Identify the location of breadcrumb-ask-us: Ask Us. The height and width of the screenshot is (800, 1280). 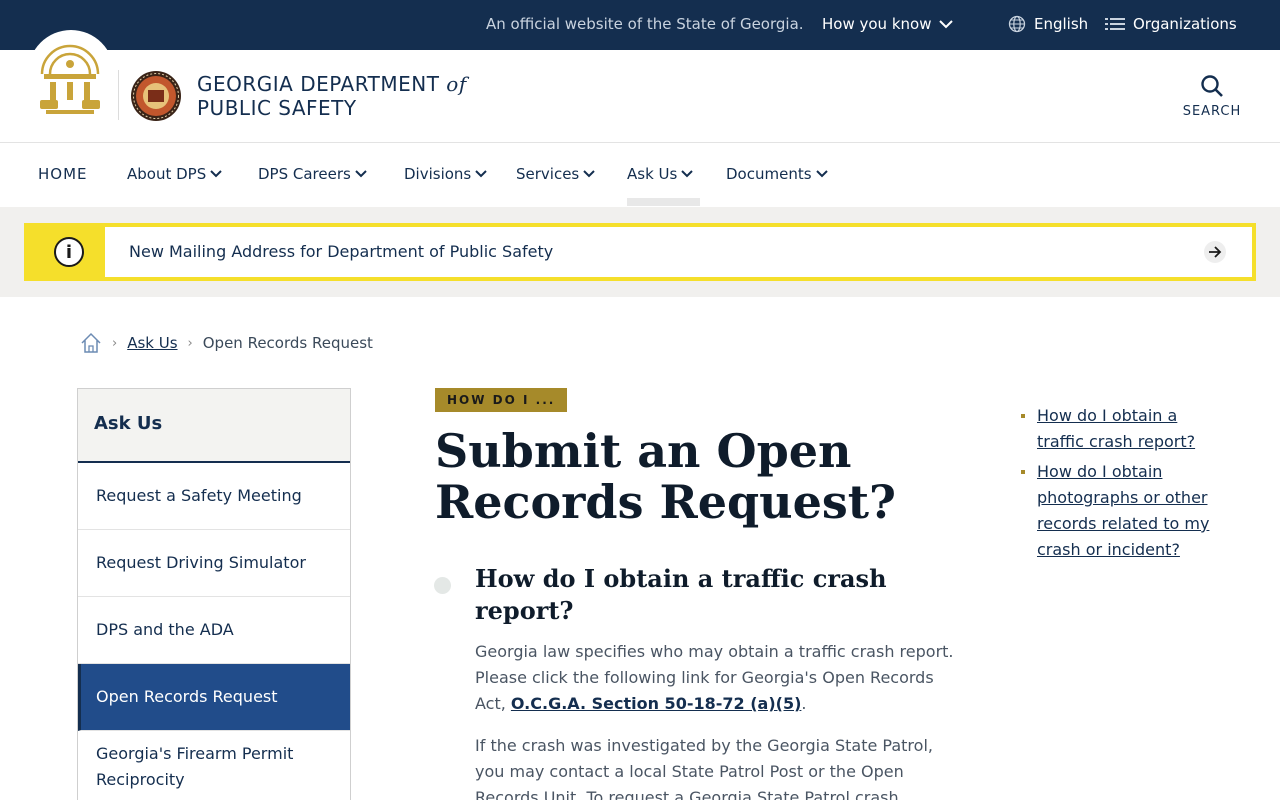
(152, 343).